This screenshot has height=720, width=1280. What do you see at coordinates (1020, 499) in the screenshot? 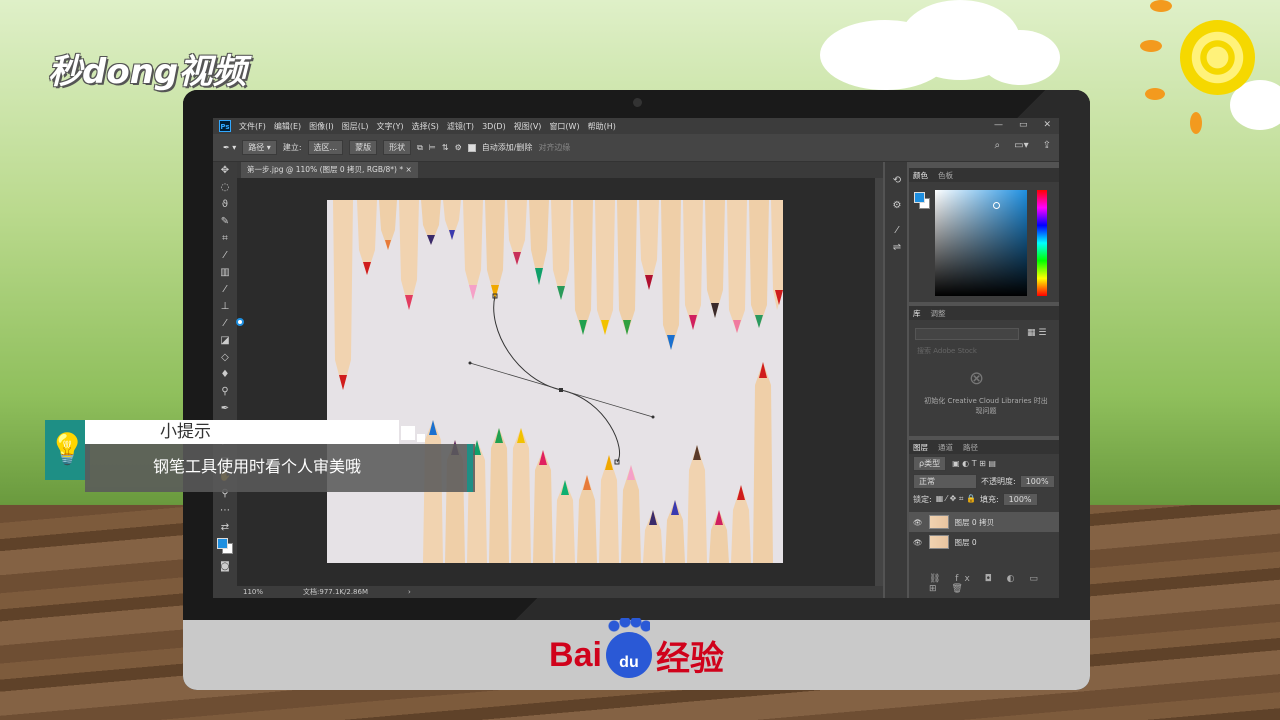
I see `fill-input: 100%` at bounding box center [1020, 499].